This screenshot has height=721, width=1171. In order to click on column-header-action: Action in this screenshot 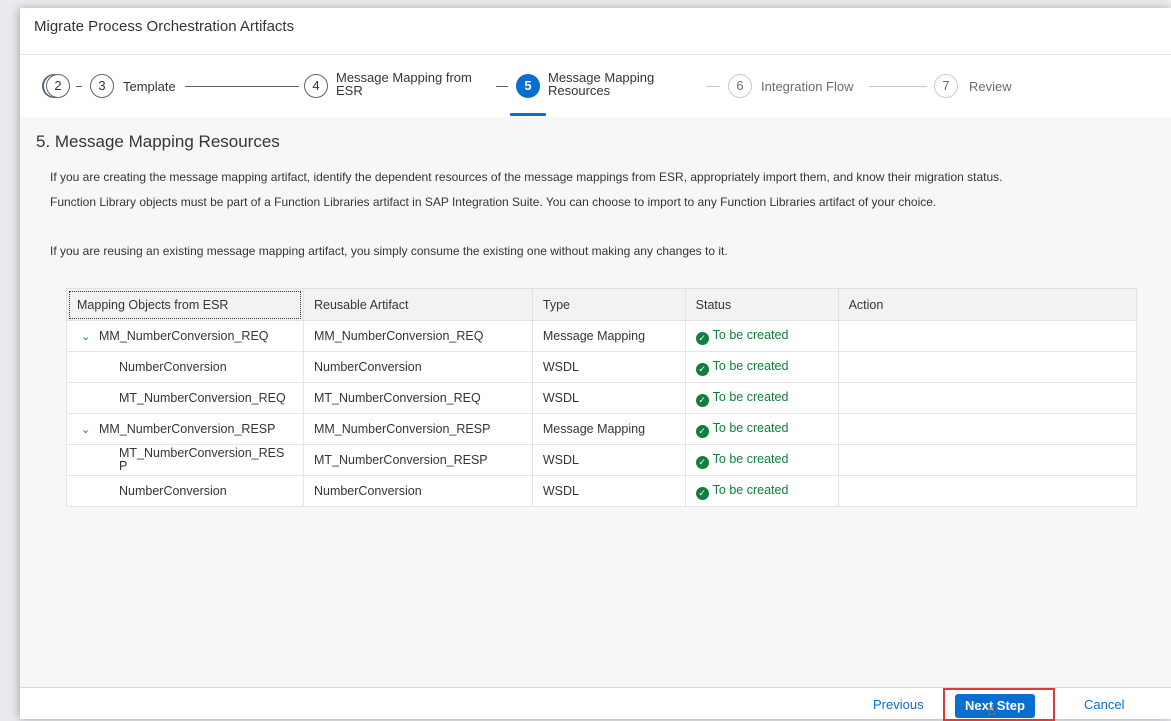, I will do `click(987, 304)`.